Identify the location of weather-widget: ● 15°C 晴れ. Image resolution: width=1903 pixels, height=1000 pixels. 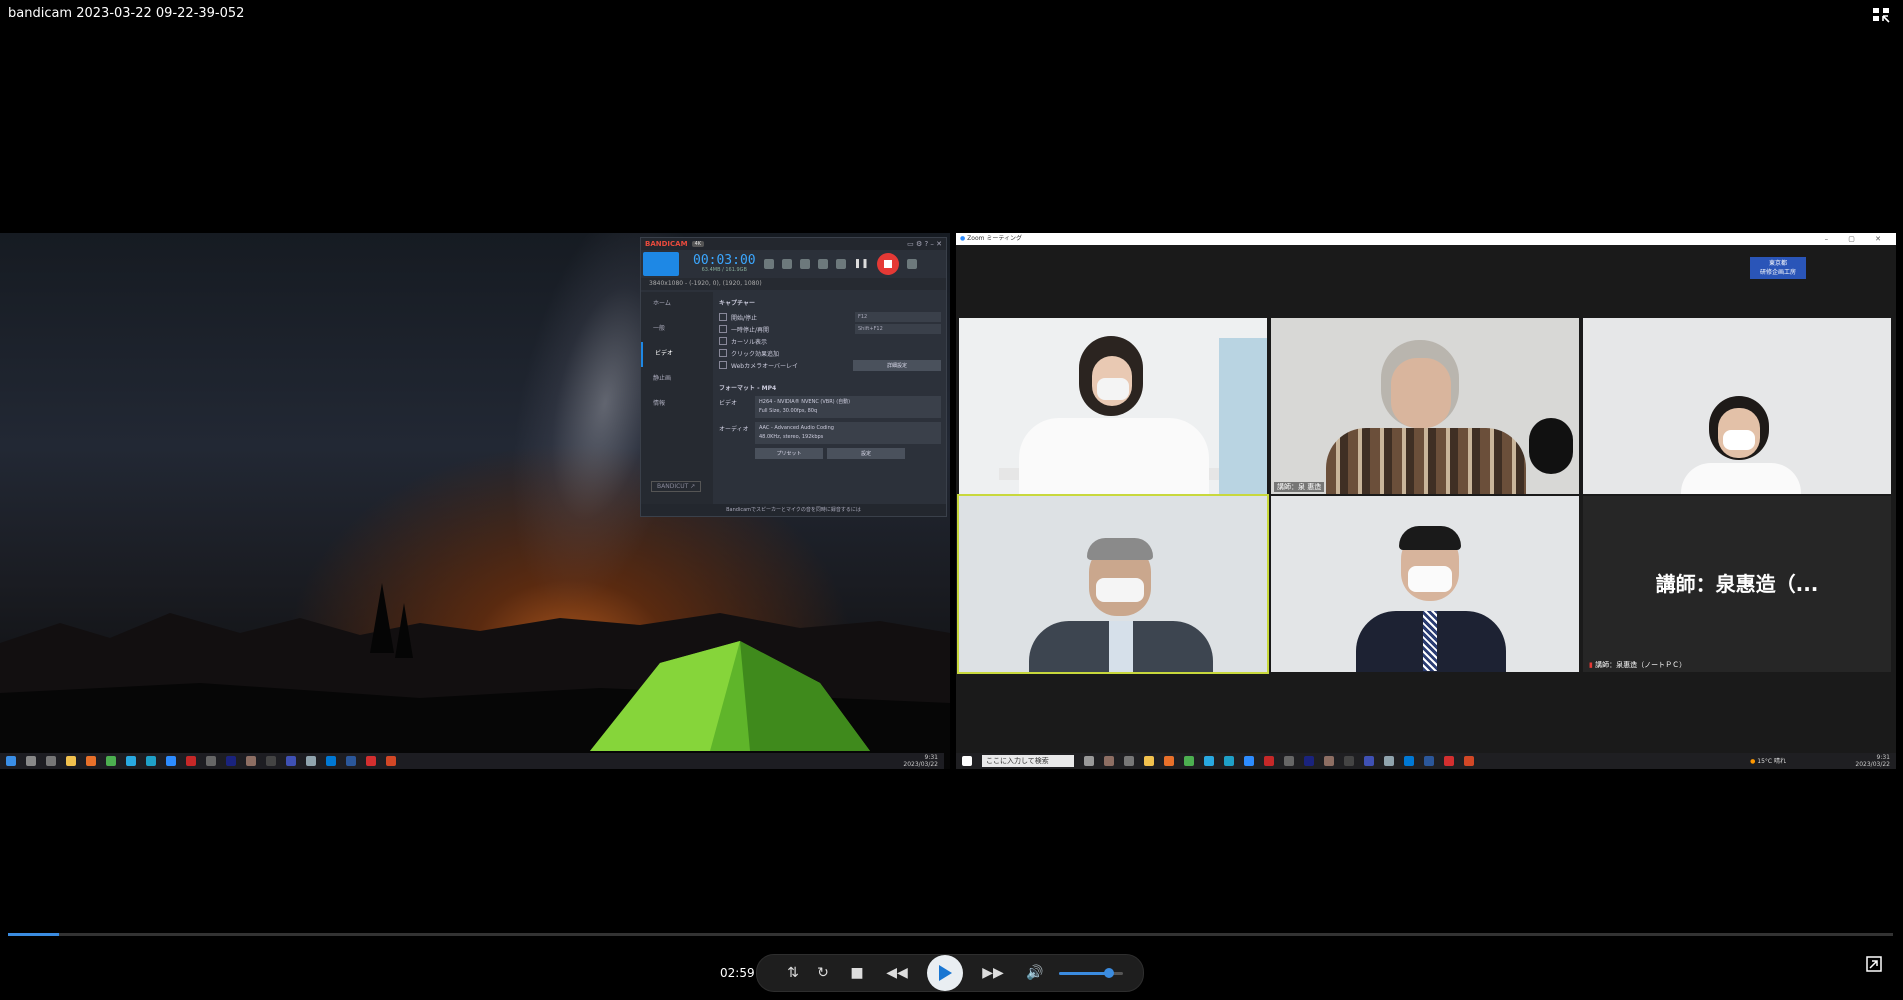
(1768, 760).